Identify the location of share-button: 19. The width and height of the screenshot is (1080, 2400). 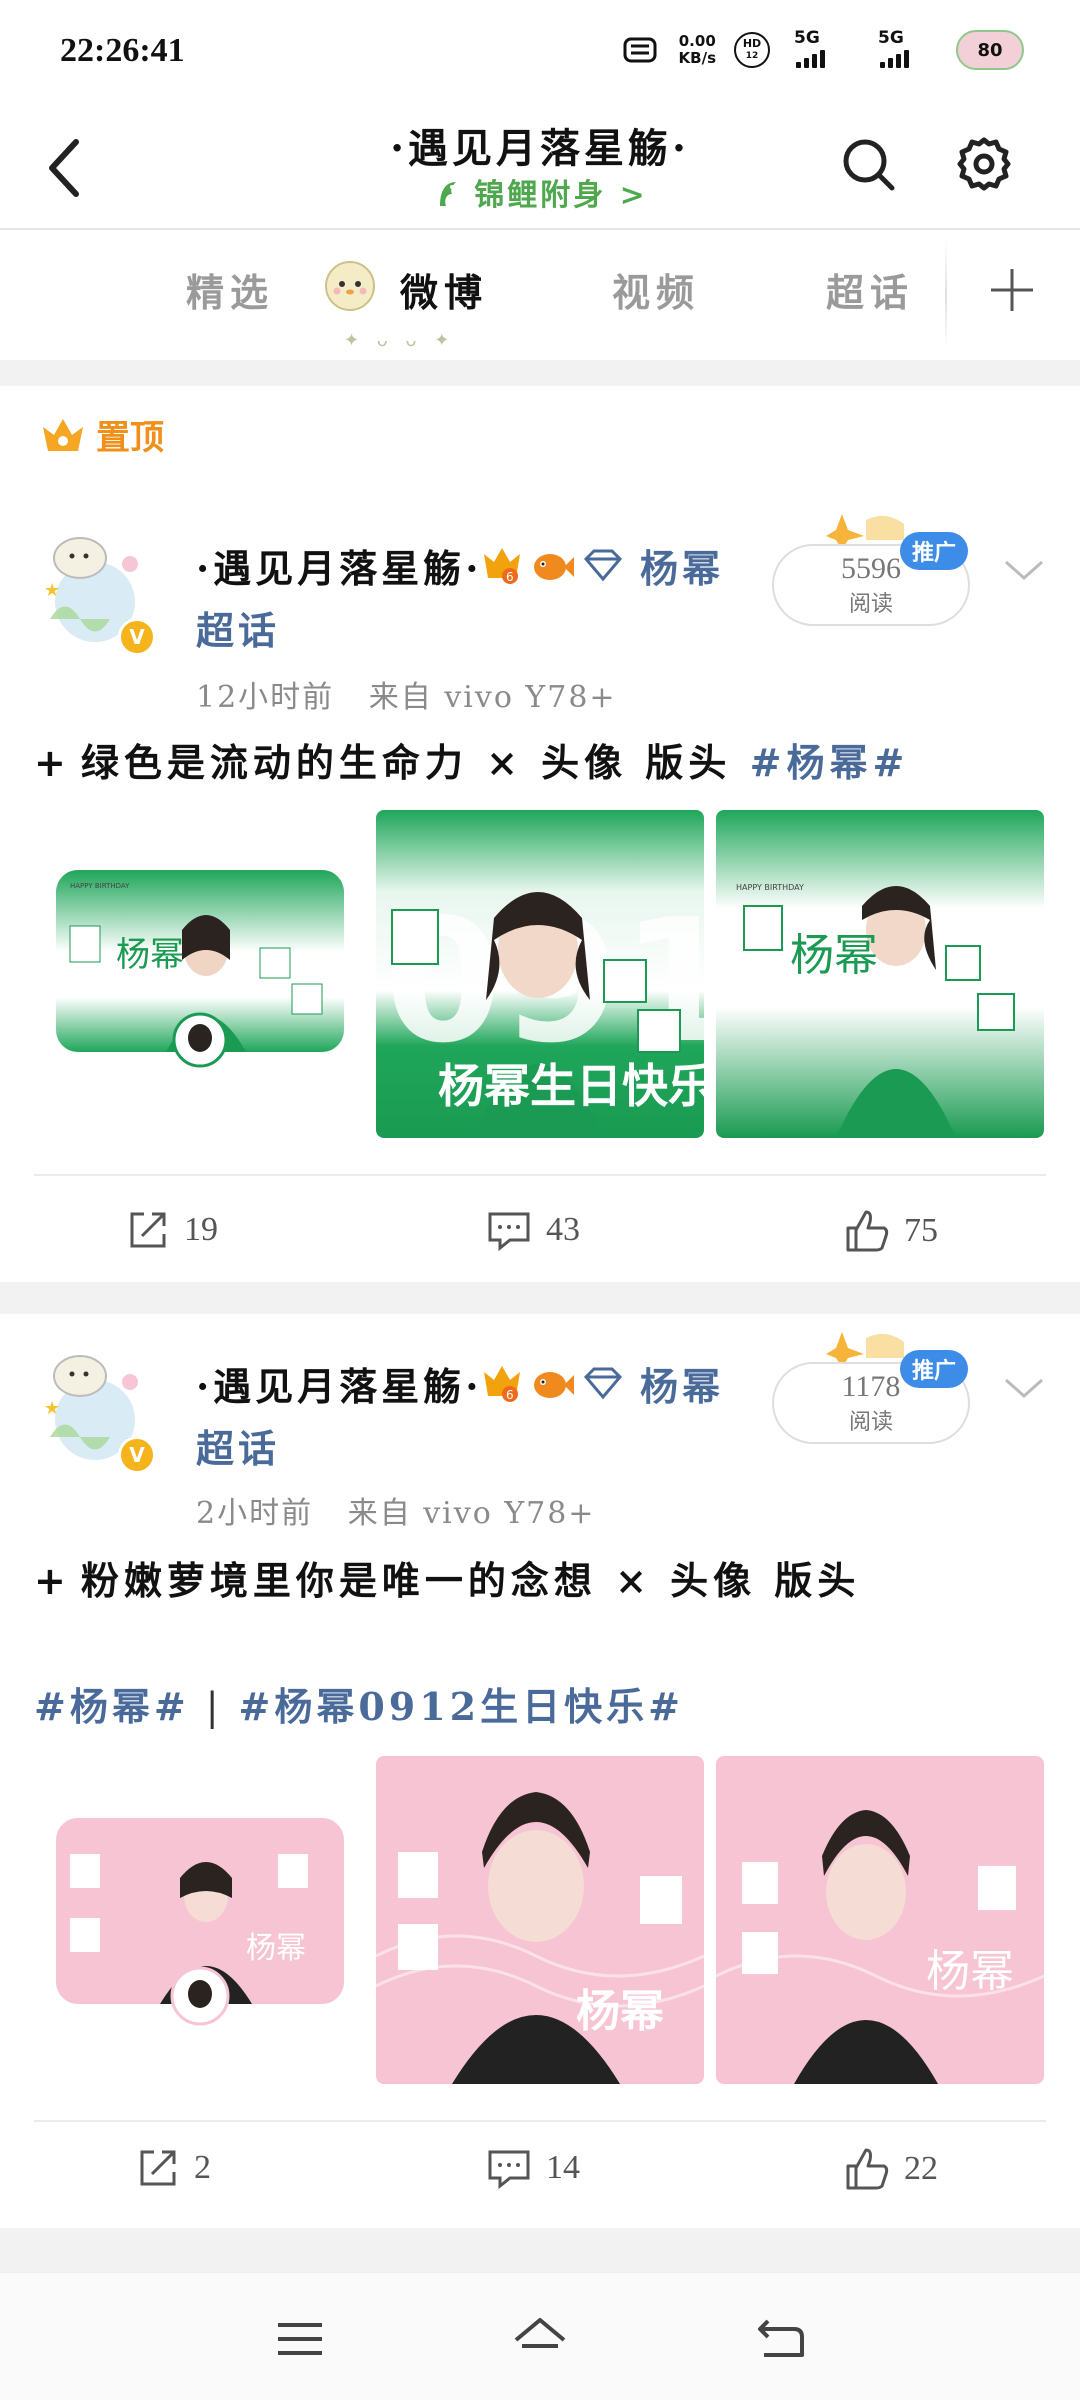
(172, 1230).